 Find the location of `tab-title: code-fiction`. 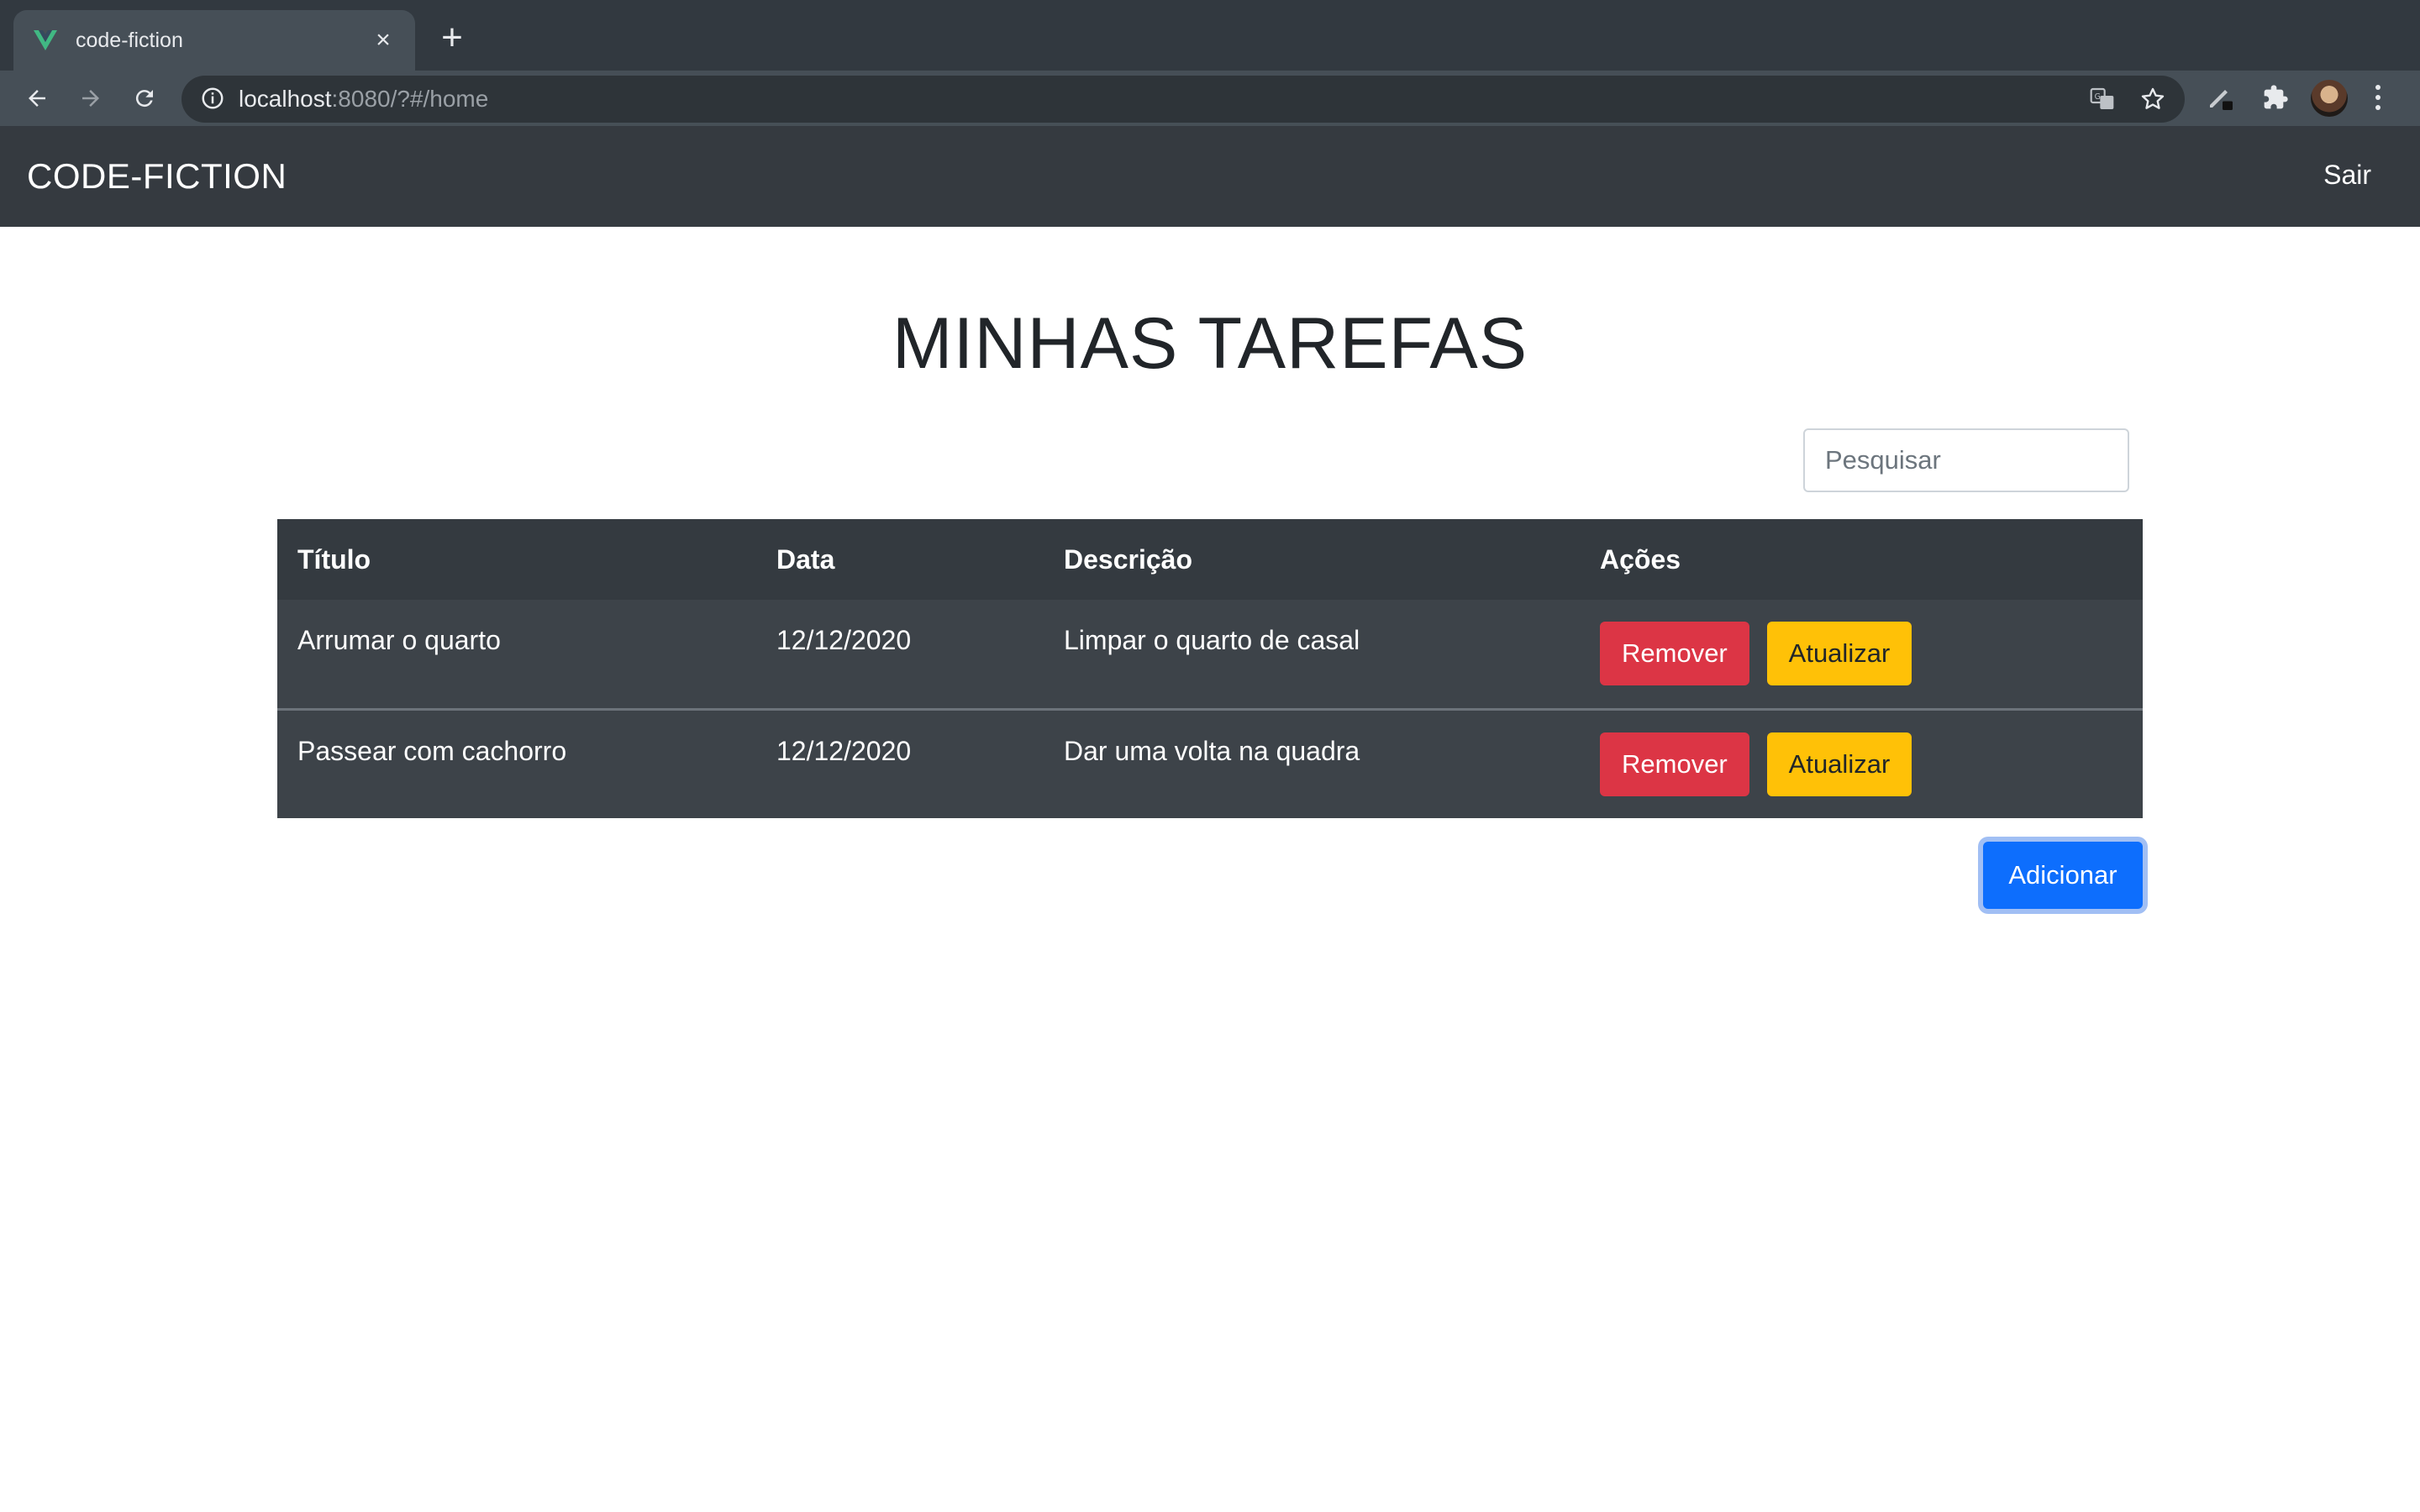

tab-title: code-fiction is located at coordinates (129, 40).